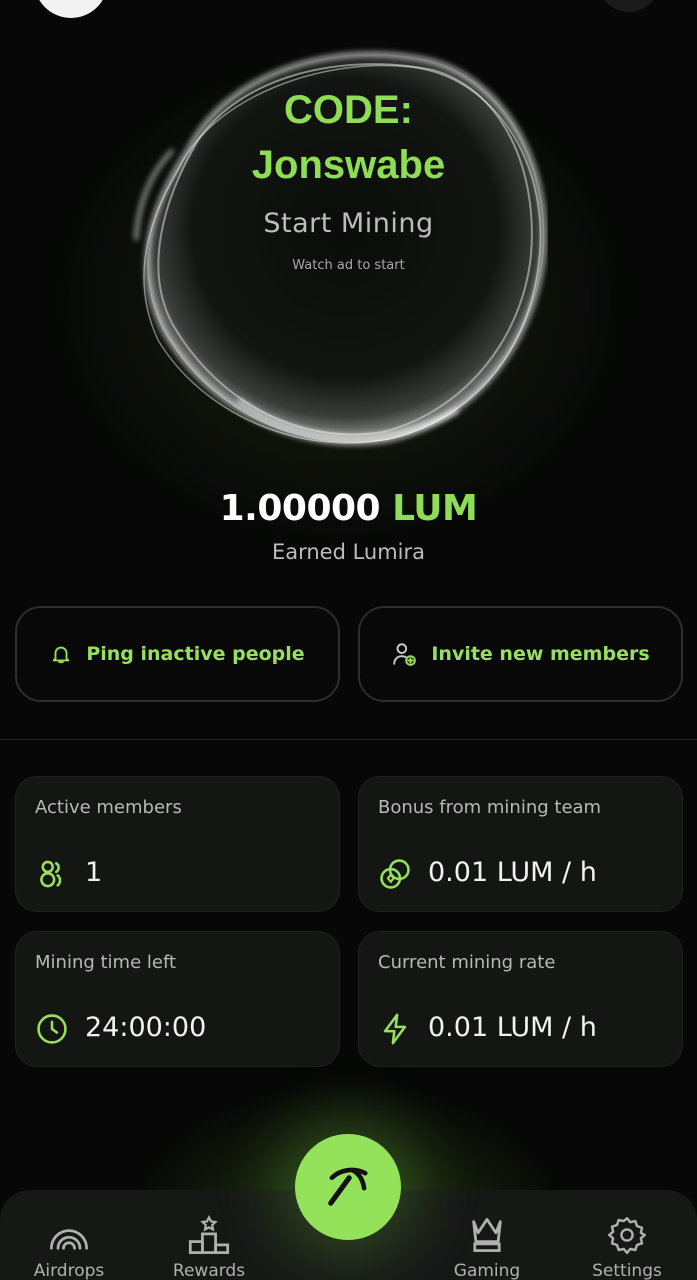  Describe the element at coordinates (177, 844) in the screenshot. I see `active-members-card: Active members 1` at that location.